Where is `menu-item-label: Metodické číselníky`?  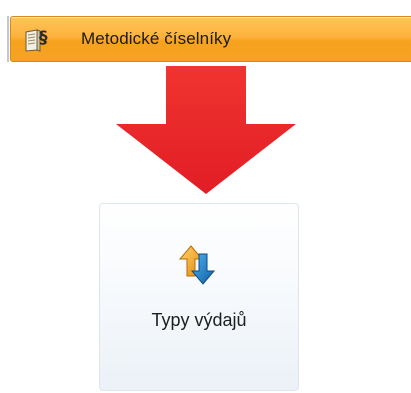 menu-item-label: Metodické číselníky is located at coordinates (156, 38).